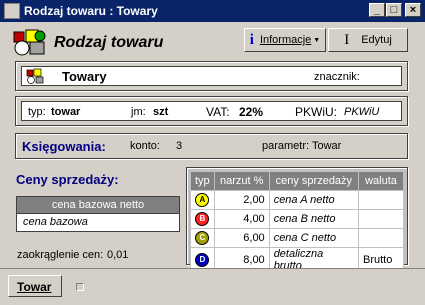  What do you see at coordinates (161, 112) in the screenshot?
I see `jm-value: szt` at bounding box center [161, 112].